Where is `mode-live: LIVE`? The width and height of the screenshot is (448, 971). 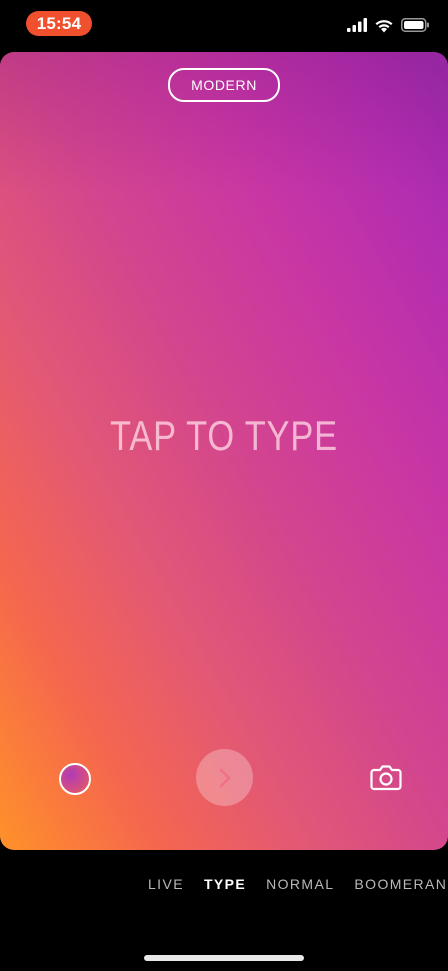
mode-live: LIVE is located at coordinates (166, 884).